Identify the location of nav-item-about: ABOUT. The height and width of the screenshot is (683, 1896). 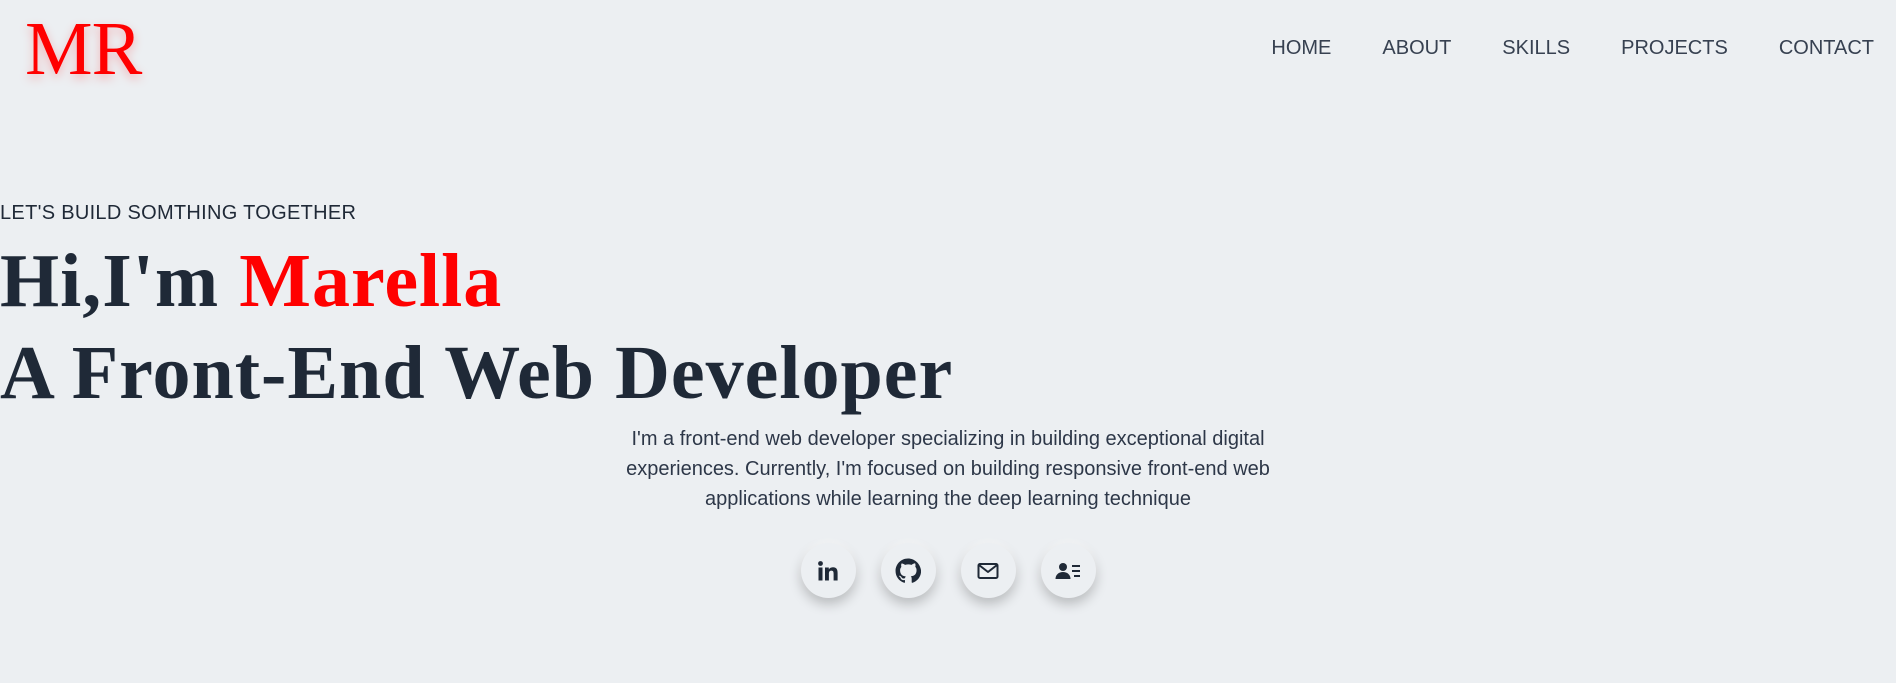
(1416, 48).